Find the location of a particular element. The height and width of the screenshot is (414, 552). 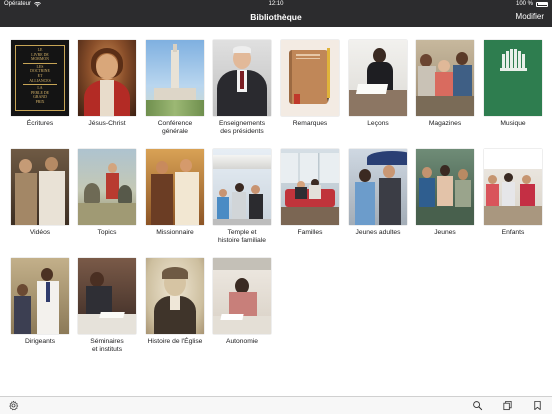

tile-label: Séminaires et instituts is located at coordinates (107, 345).